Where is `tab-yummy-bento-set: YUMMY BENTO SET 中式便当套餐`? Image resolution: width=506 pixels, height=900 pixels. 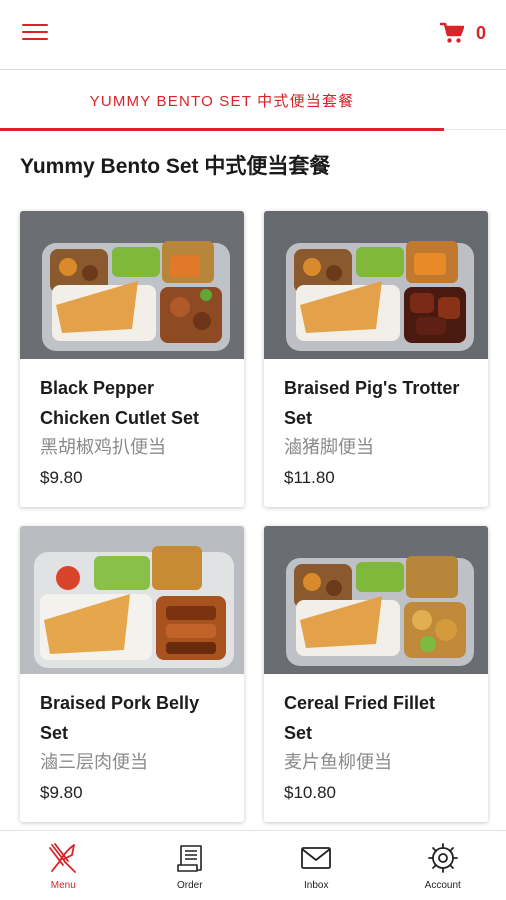
tab-yummy-bento-set: YUMMY BENTO SET 中式便当套餐 is located at coordinates (222, 100).